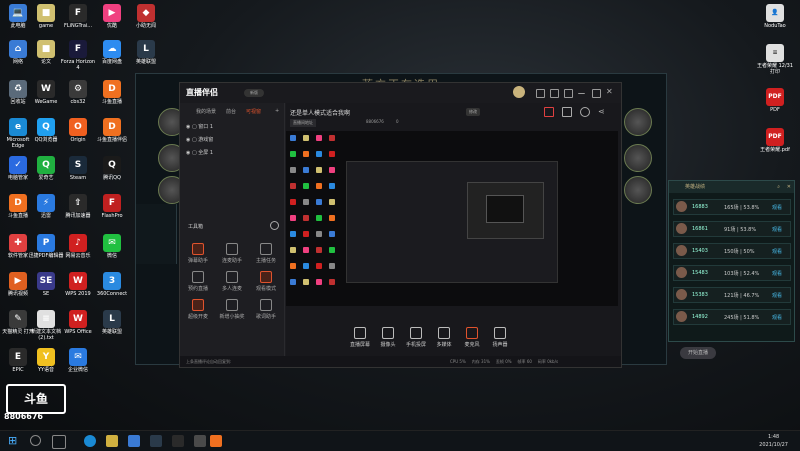  Describe the element at coordinates (775, 59) in the screenshot. I see `desktop-icon: ≡ 王者荣耀 12/31 打印` at that location.